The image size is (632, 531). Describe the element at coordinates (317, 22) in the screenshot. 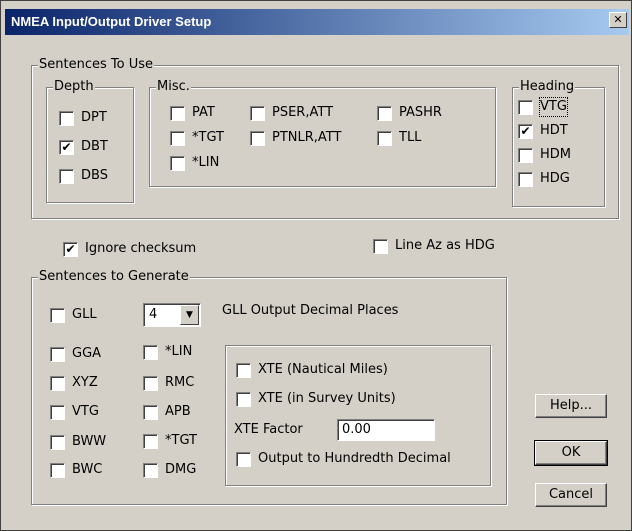

I see `title-bar: NMEA Input/Output Driver Setup ✕` at that location.